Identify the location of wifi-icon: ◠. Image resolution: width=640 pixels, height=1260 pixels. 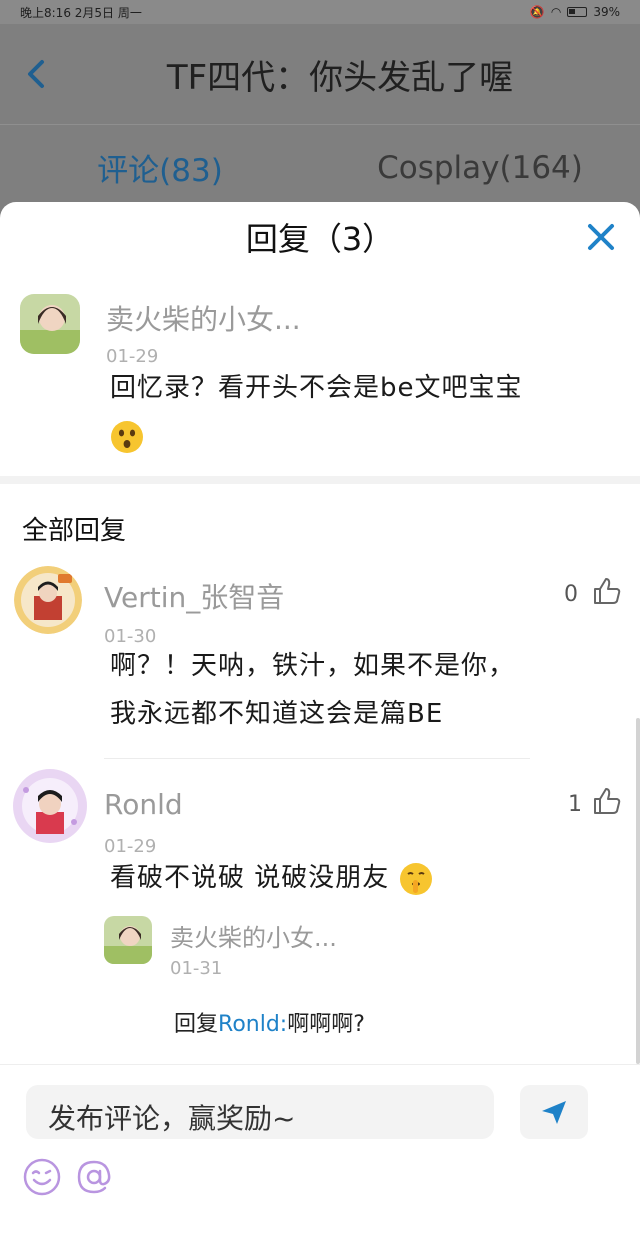
(556, 12).